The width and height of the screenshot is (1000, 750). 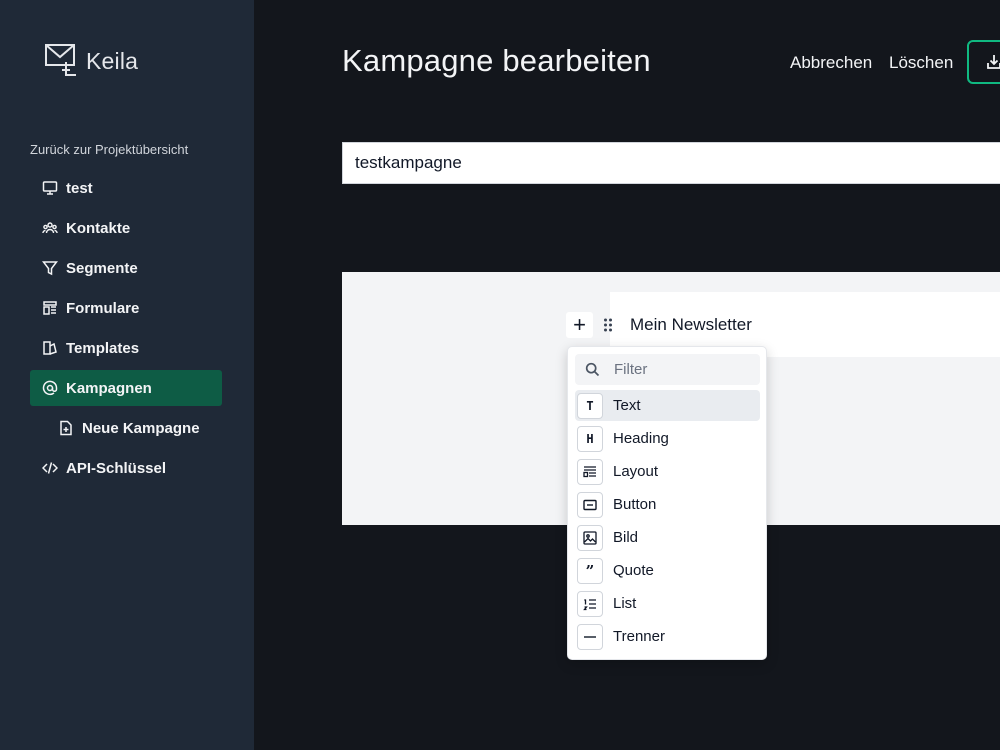 What do you see at coordinates (641, 438) in the screenshot?
I see `menu-item-label: Heading` at bounding box center [641, 438].